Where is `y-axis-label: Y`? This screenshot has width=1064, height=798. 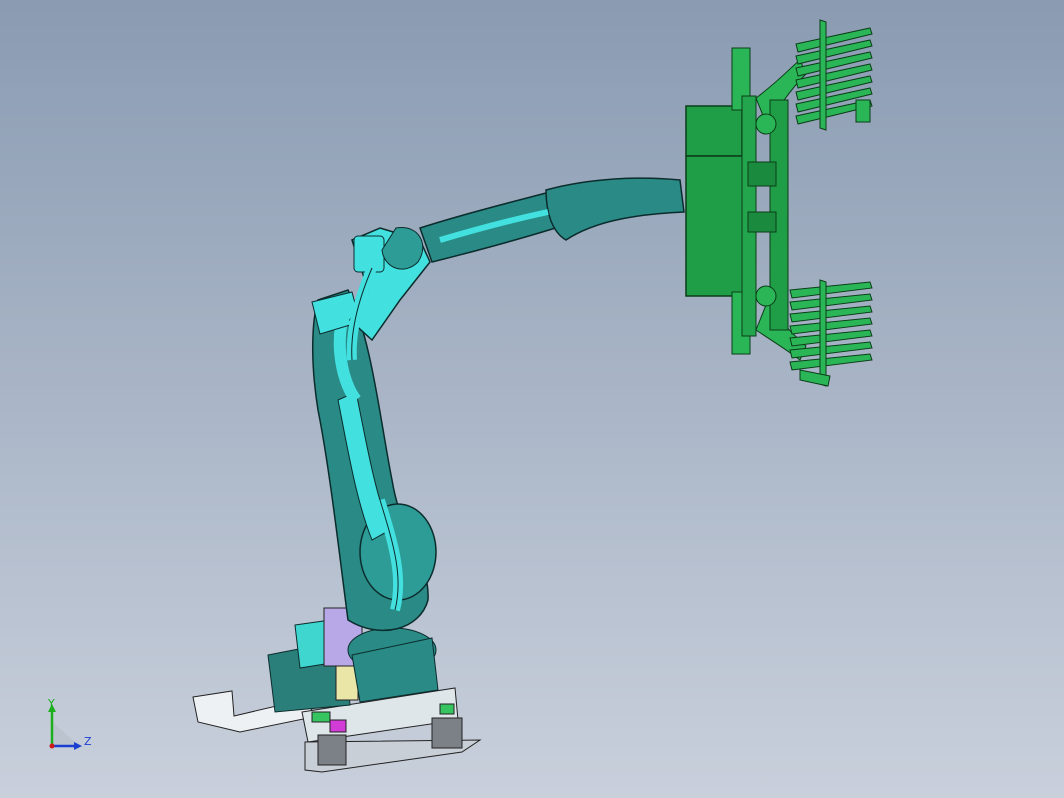 y-axis-label: Y is located at coordinates (51, 703).